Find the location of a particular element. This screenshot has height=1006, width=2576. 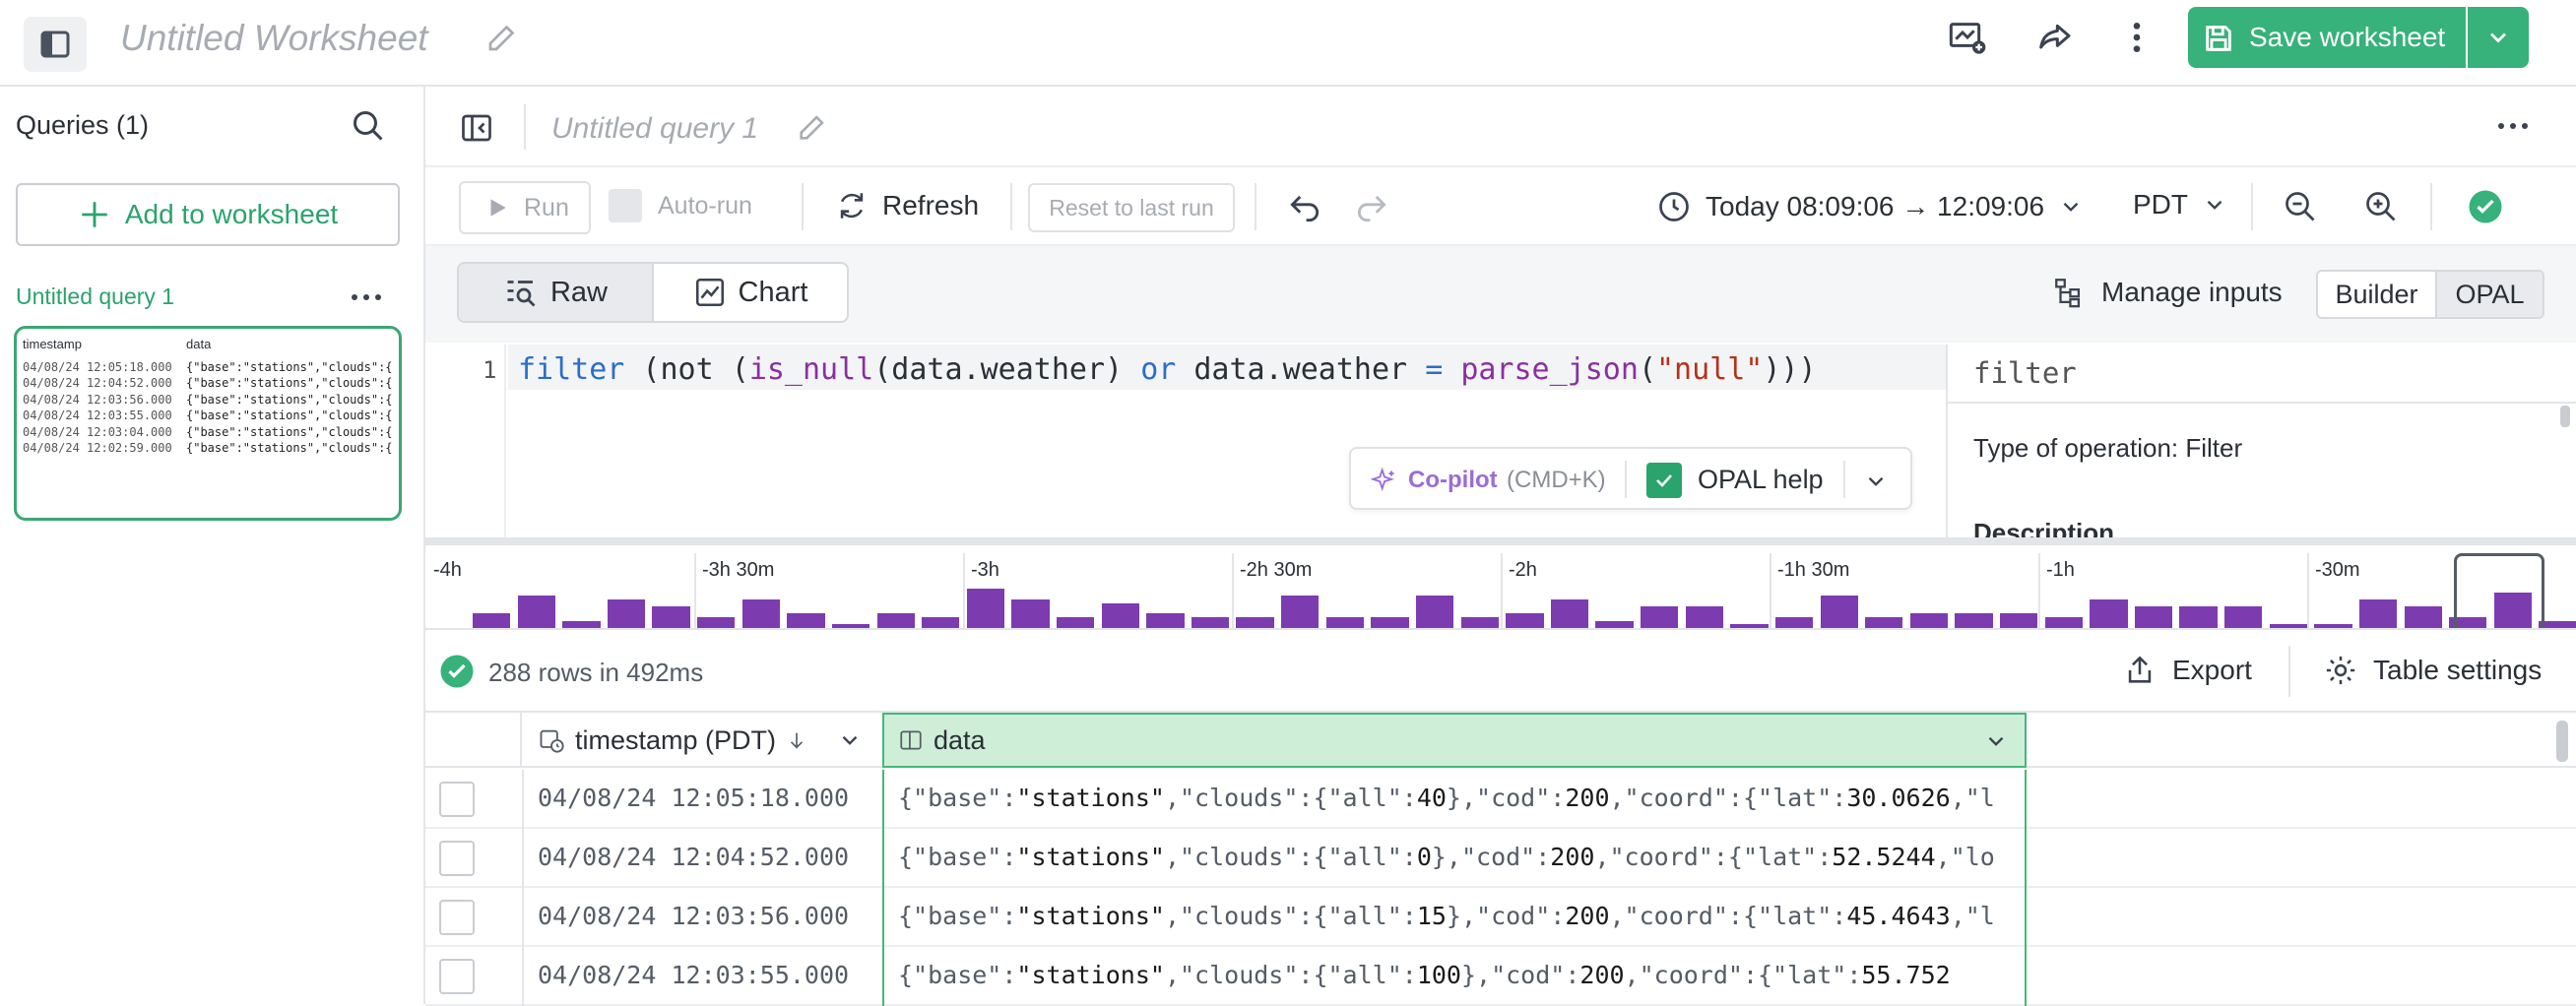

manage-inputs-button: Manage inputs is located at coordinates (2167, 292).